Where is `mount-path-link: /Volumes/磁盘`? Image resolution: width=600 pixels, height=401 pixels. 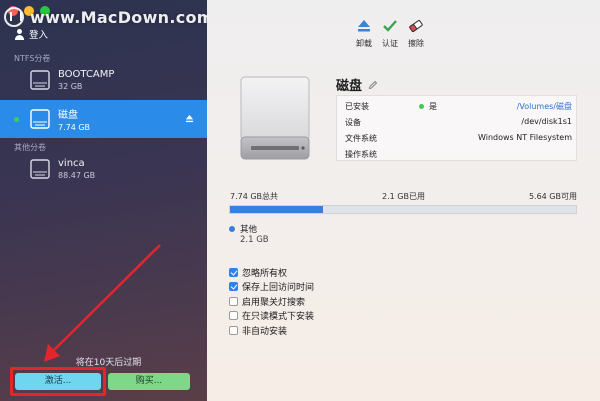
mount-path-link: /Volumes/磁盘 is located at coordinates (544, 106).